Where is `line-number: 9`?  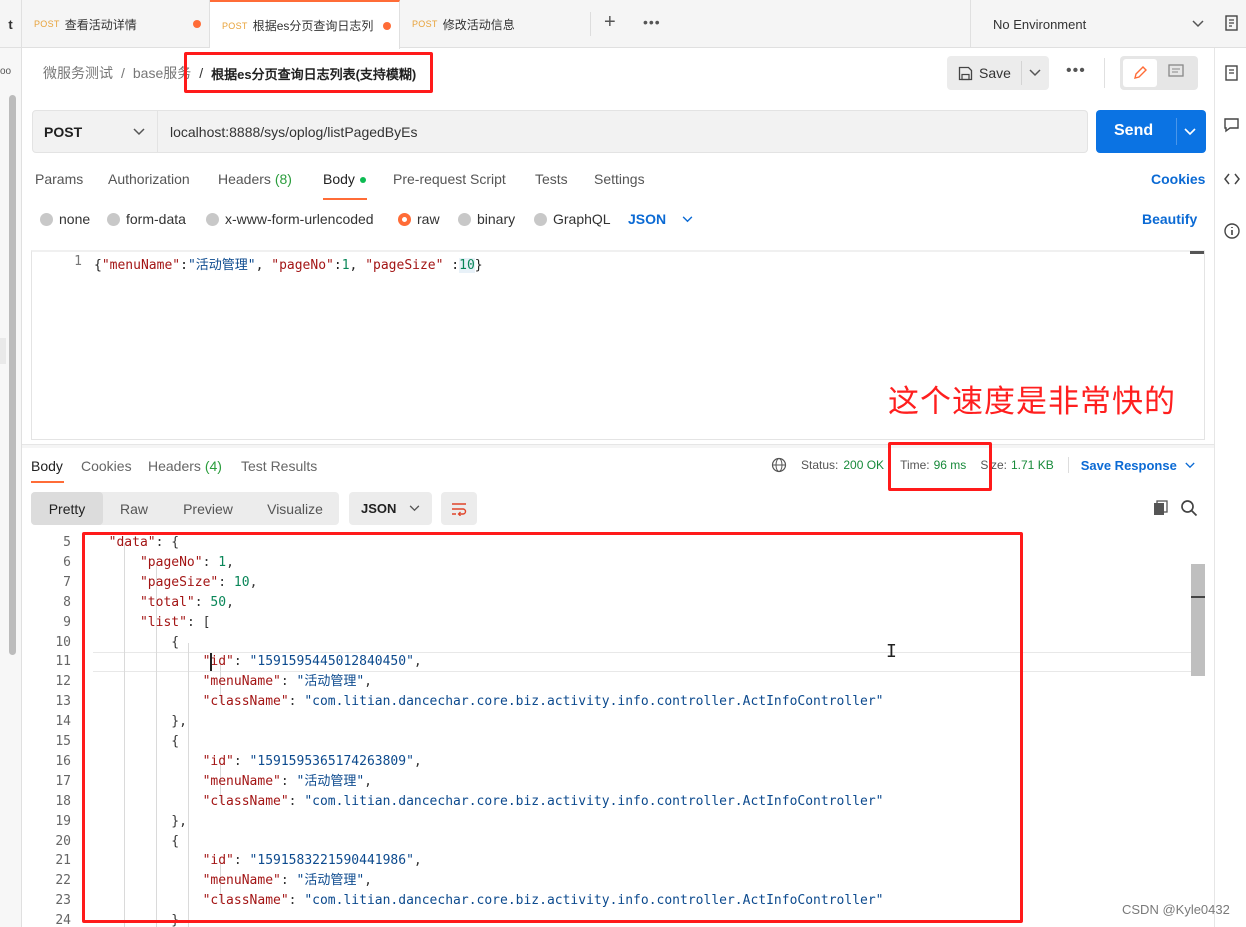 line-number: 9 is located at coordinates (67, 622).